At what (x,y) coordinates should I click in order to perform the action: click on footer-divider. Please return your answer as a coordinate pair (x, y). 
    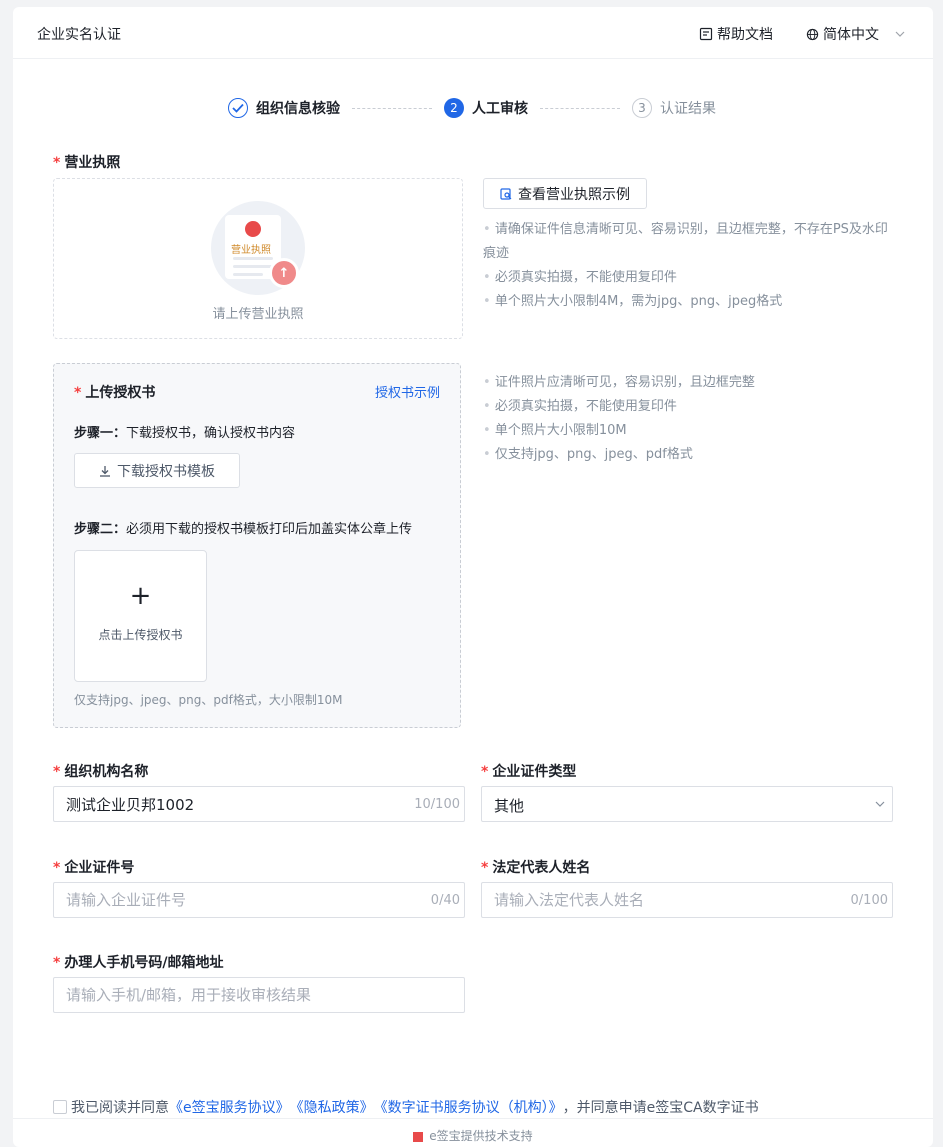
    Looking at the image, I should click on (473, 1118).